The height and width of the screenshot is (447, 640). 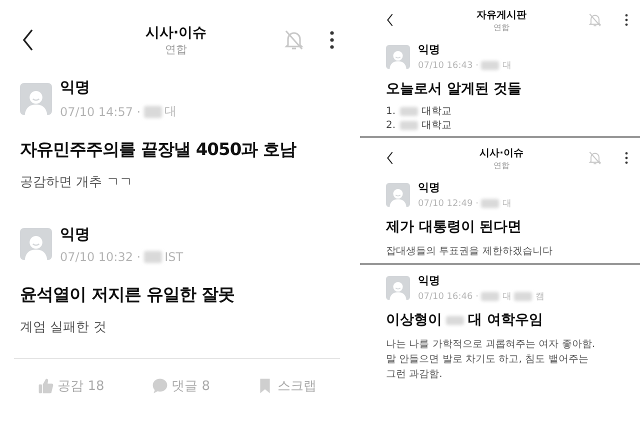 I want to click on post-body: 계엄 실패한 것, so click(x=64, y=327).